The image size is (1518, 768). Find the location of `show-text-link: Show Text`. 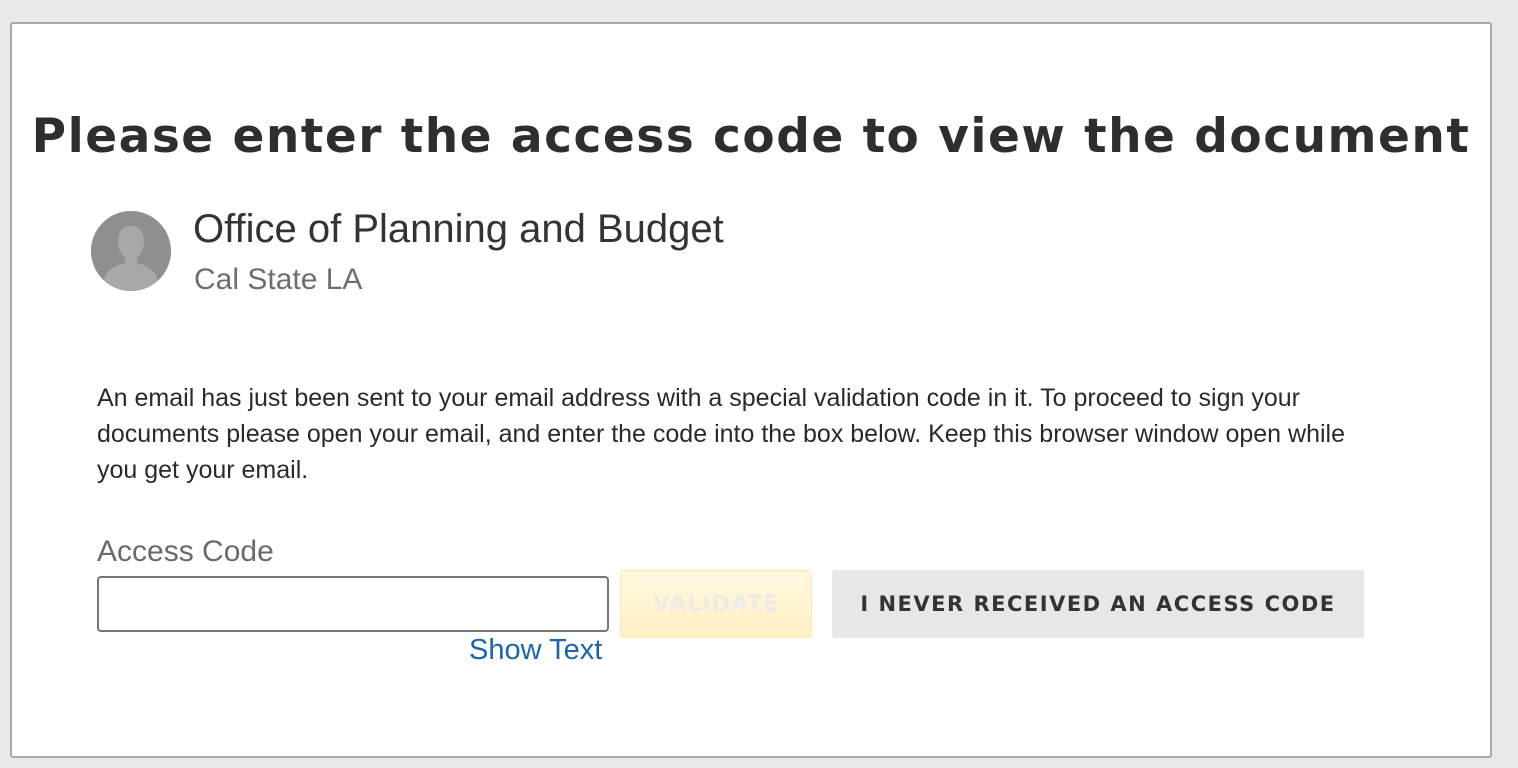

show-text-link: Show Text is located at coordinates (535, 650).